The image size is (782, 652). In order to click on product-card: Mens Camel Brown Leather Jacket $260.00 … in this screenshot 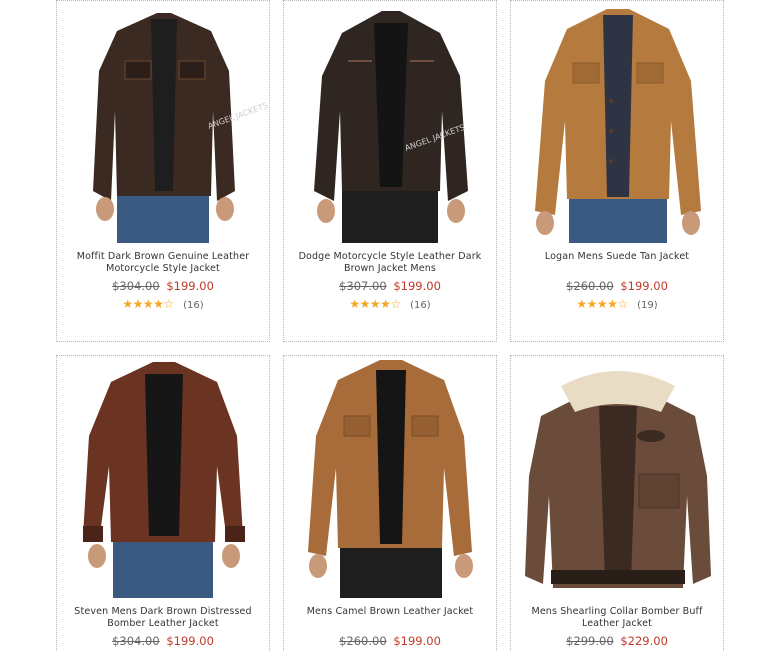, I will do `click(390, 503)`.